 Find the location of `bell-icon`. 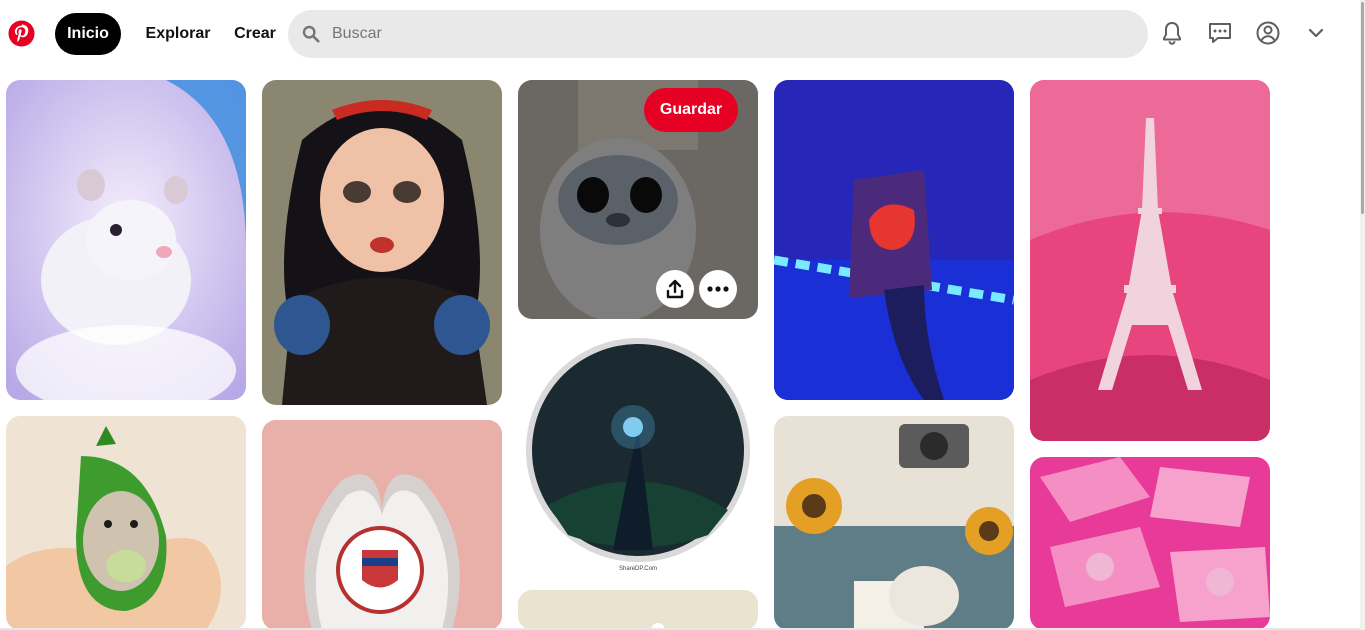

bell-icon is located at coordinates (1172, 33).